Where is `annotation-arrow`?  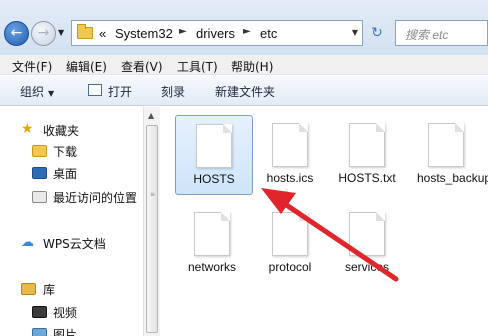 annotation-arrow is located at coordinates (330, 235).